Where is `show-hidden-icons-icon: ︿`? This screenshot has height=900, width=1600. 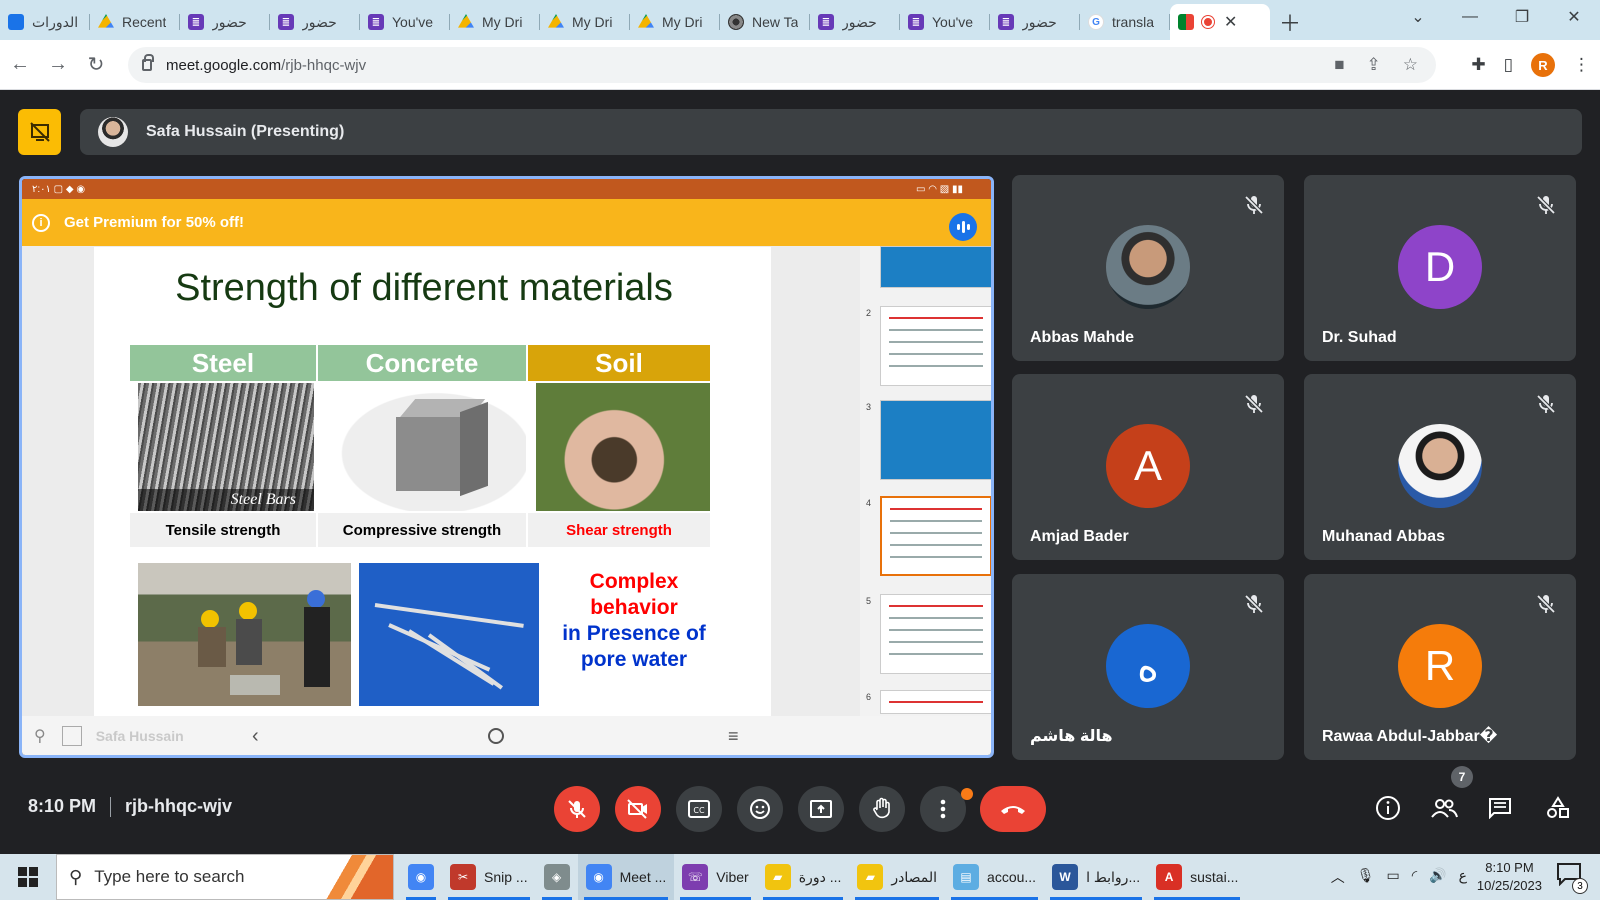
show-hidden-icons-icon: ︿ is located at coordinates (1338, 877).